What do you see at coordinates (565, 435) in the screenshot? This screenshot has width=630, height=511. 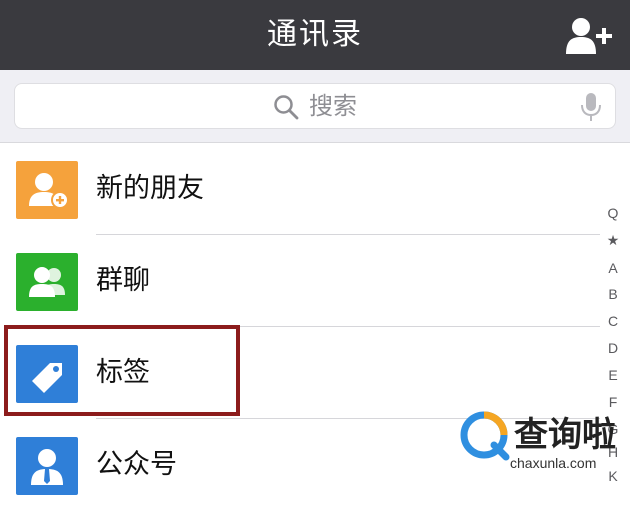 I see `watermark-brand: 查询啦` at bounding box center [565, 435].